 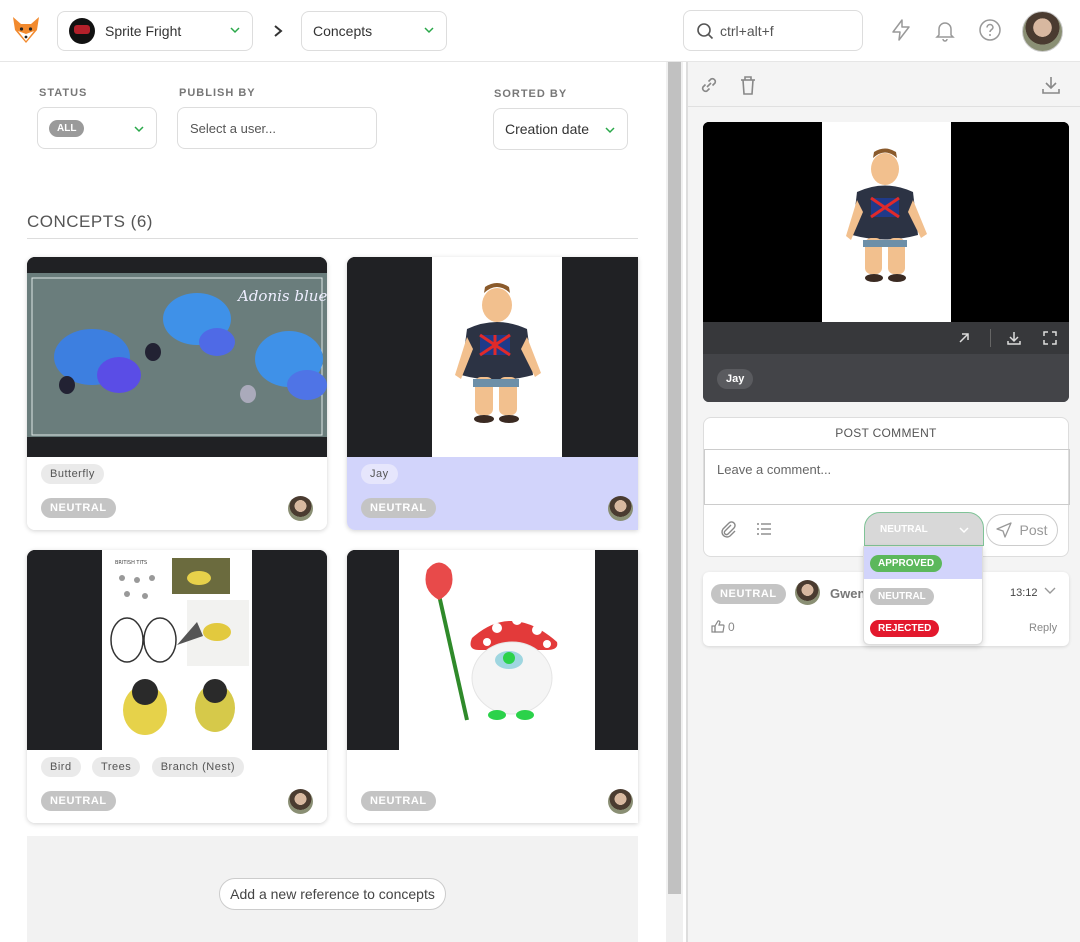 I want to click on kitsu-fox-logo-icon, so click(x=26, y=30).